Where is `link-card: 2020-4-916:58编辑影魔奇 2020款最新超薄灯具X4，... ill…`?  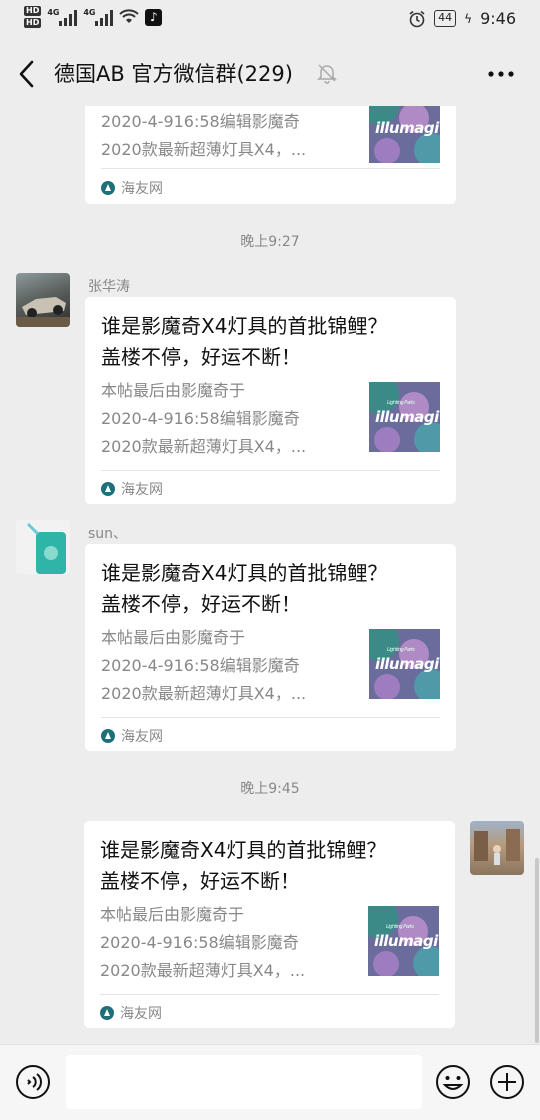 link-card: 2020-4-916:58编辑影魔奇 2020款最新超薄灯具X4，... ill… is located at coordinates (270, 155).